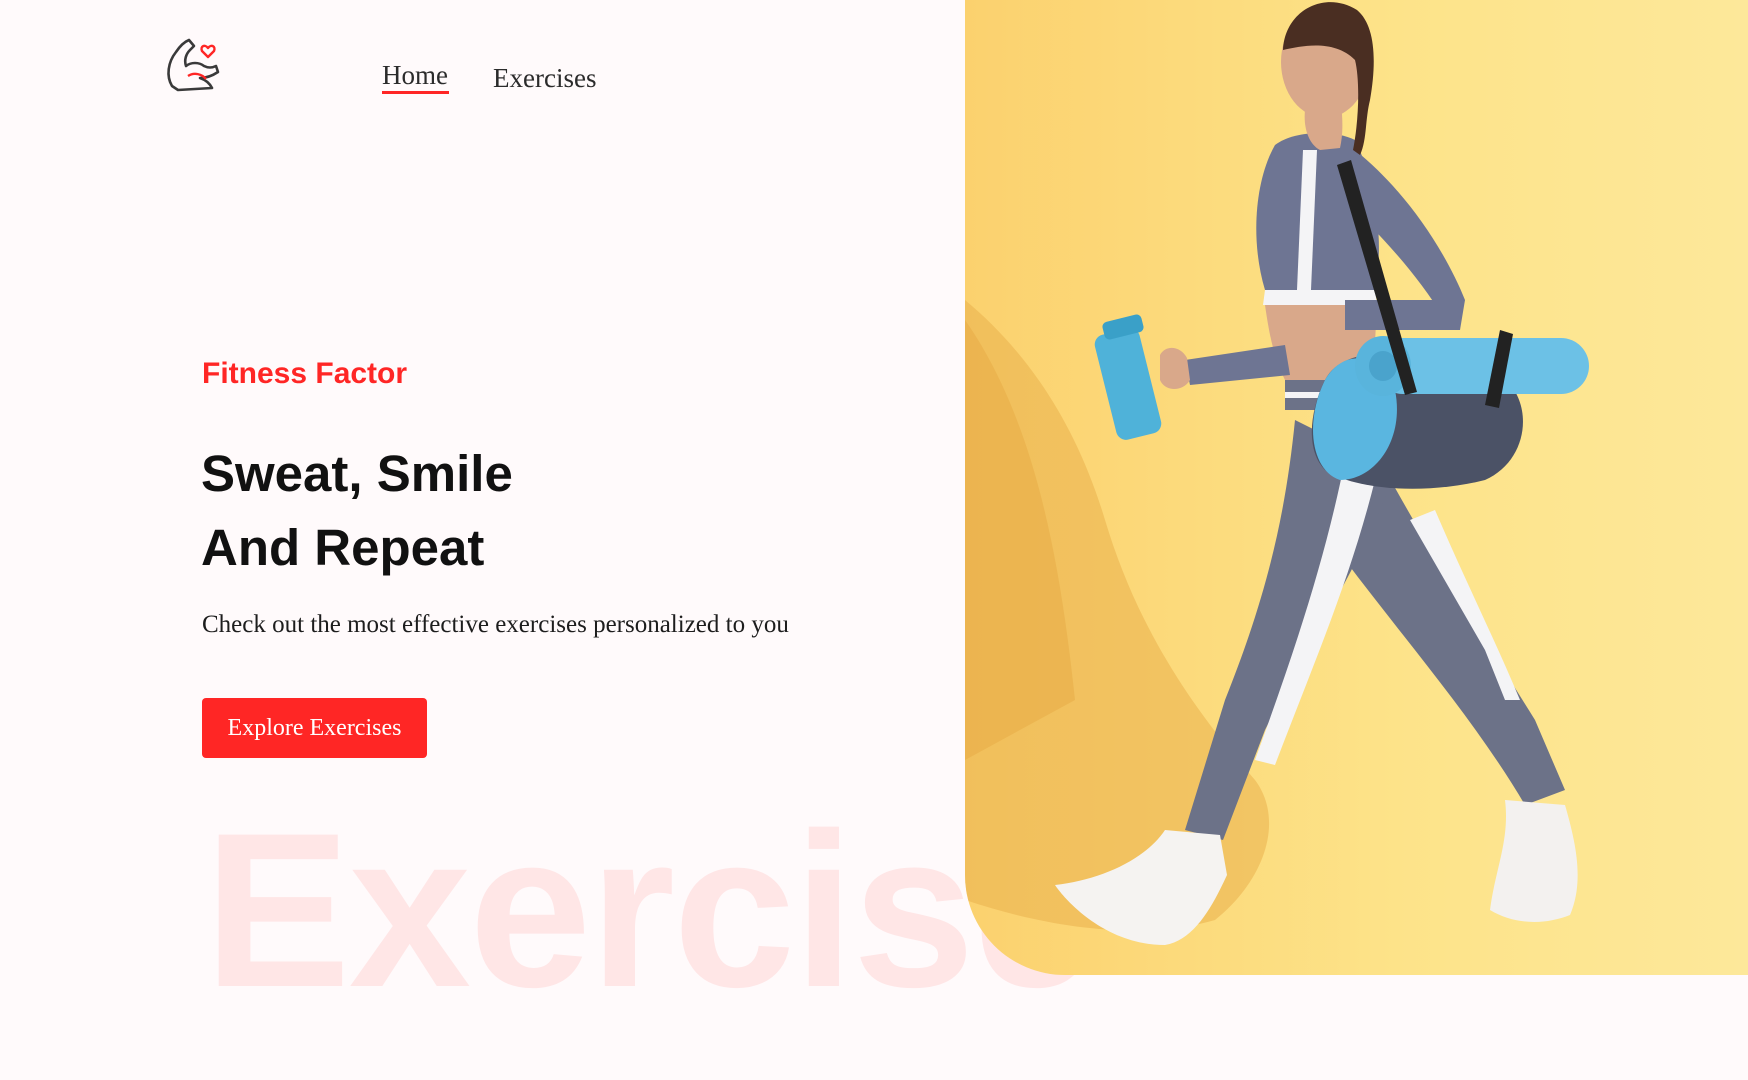 The width and height of the screenshot is (1748, 1080). What do you see at coordinates (415, 92) in the screenshot?
I see `nav-active-indicator` at bounding box center [415, 92].